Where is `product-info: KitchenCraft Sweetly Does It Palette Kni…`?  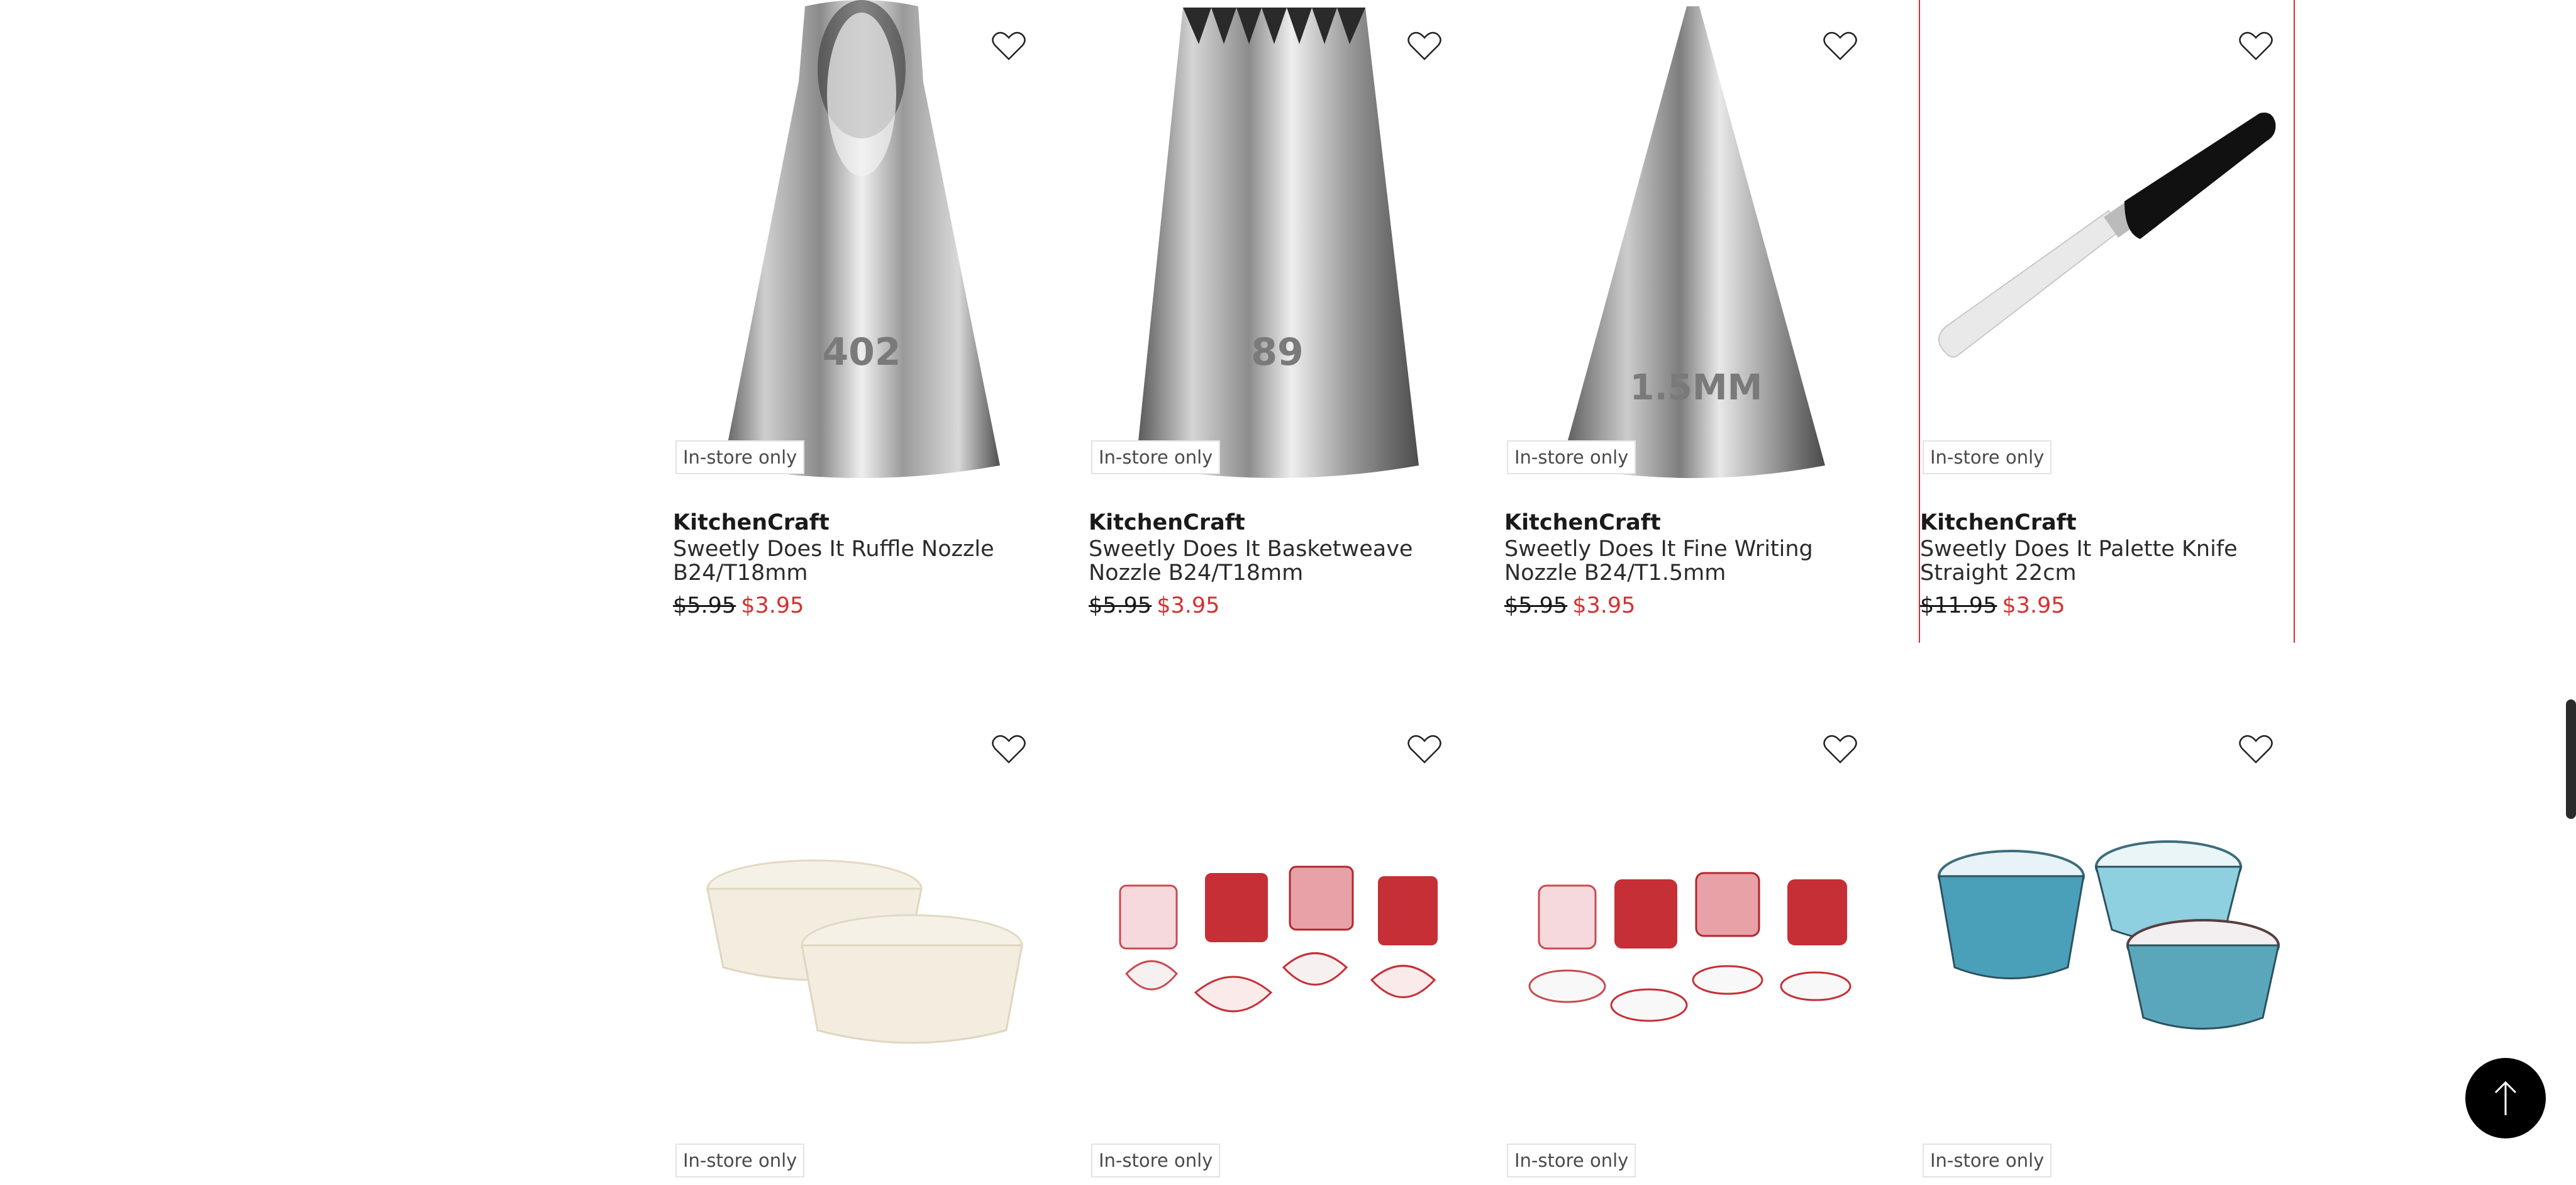
product-info: KitchenCraft Sweetly Does It Palette Kni… is located at coordinates (2107, 564).